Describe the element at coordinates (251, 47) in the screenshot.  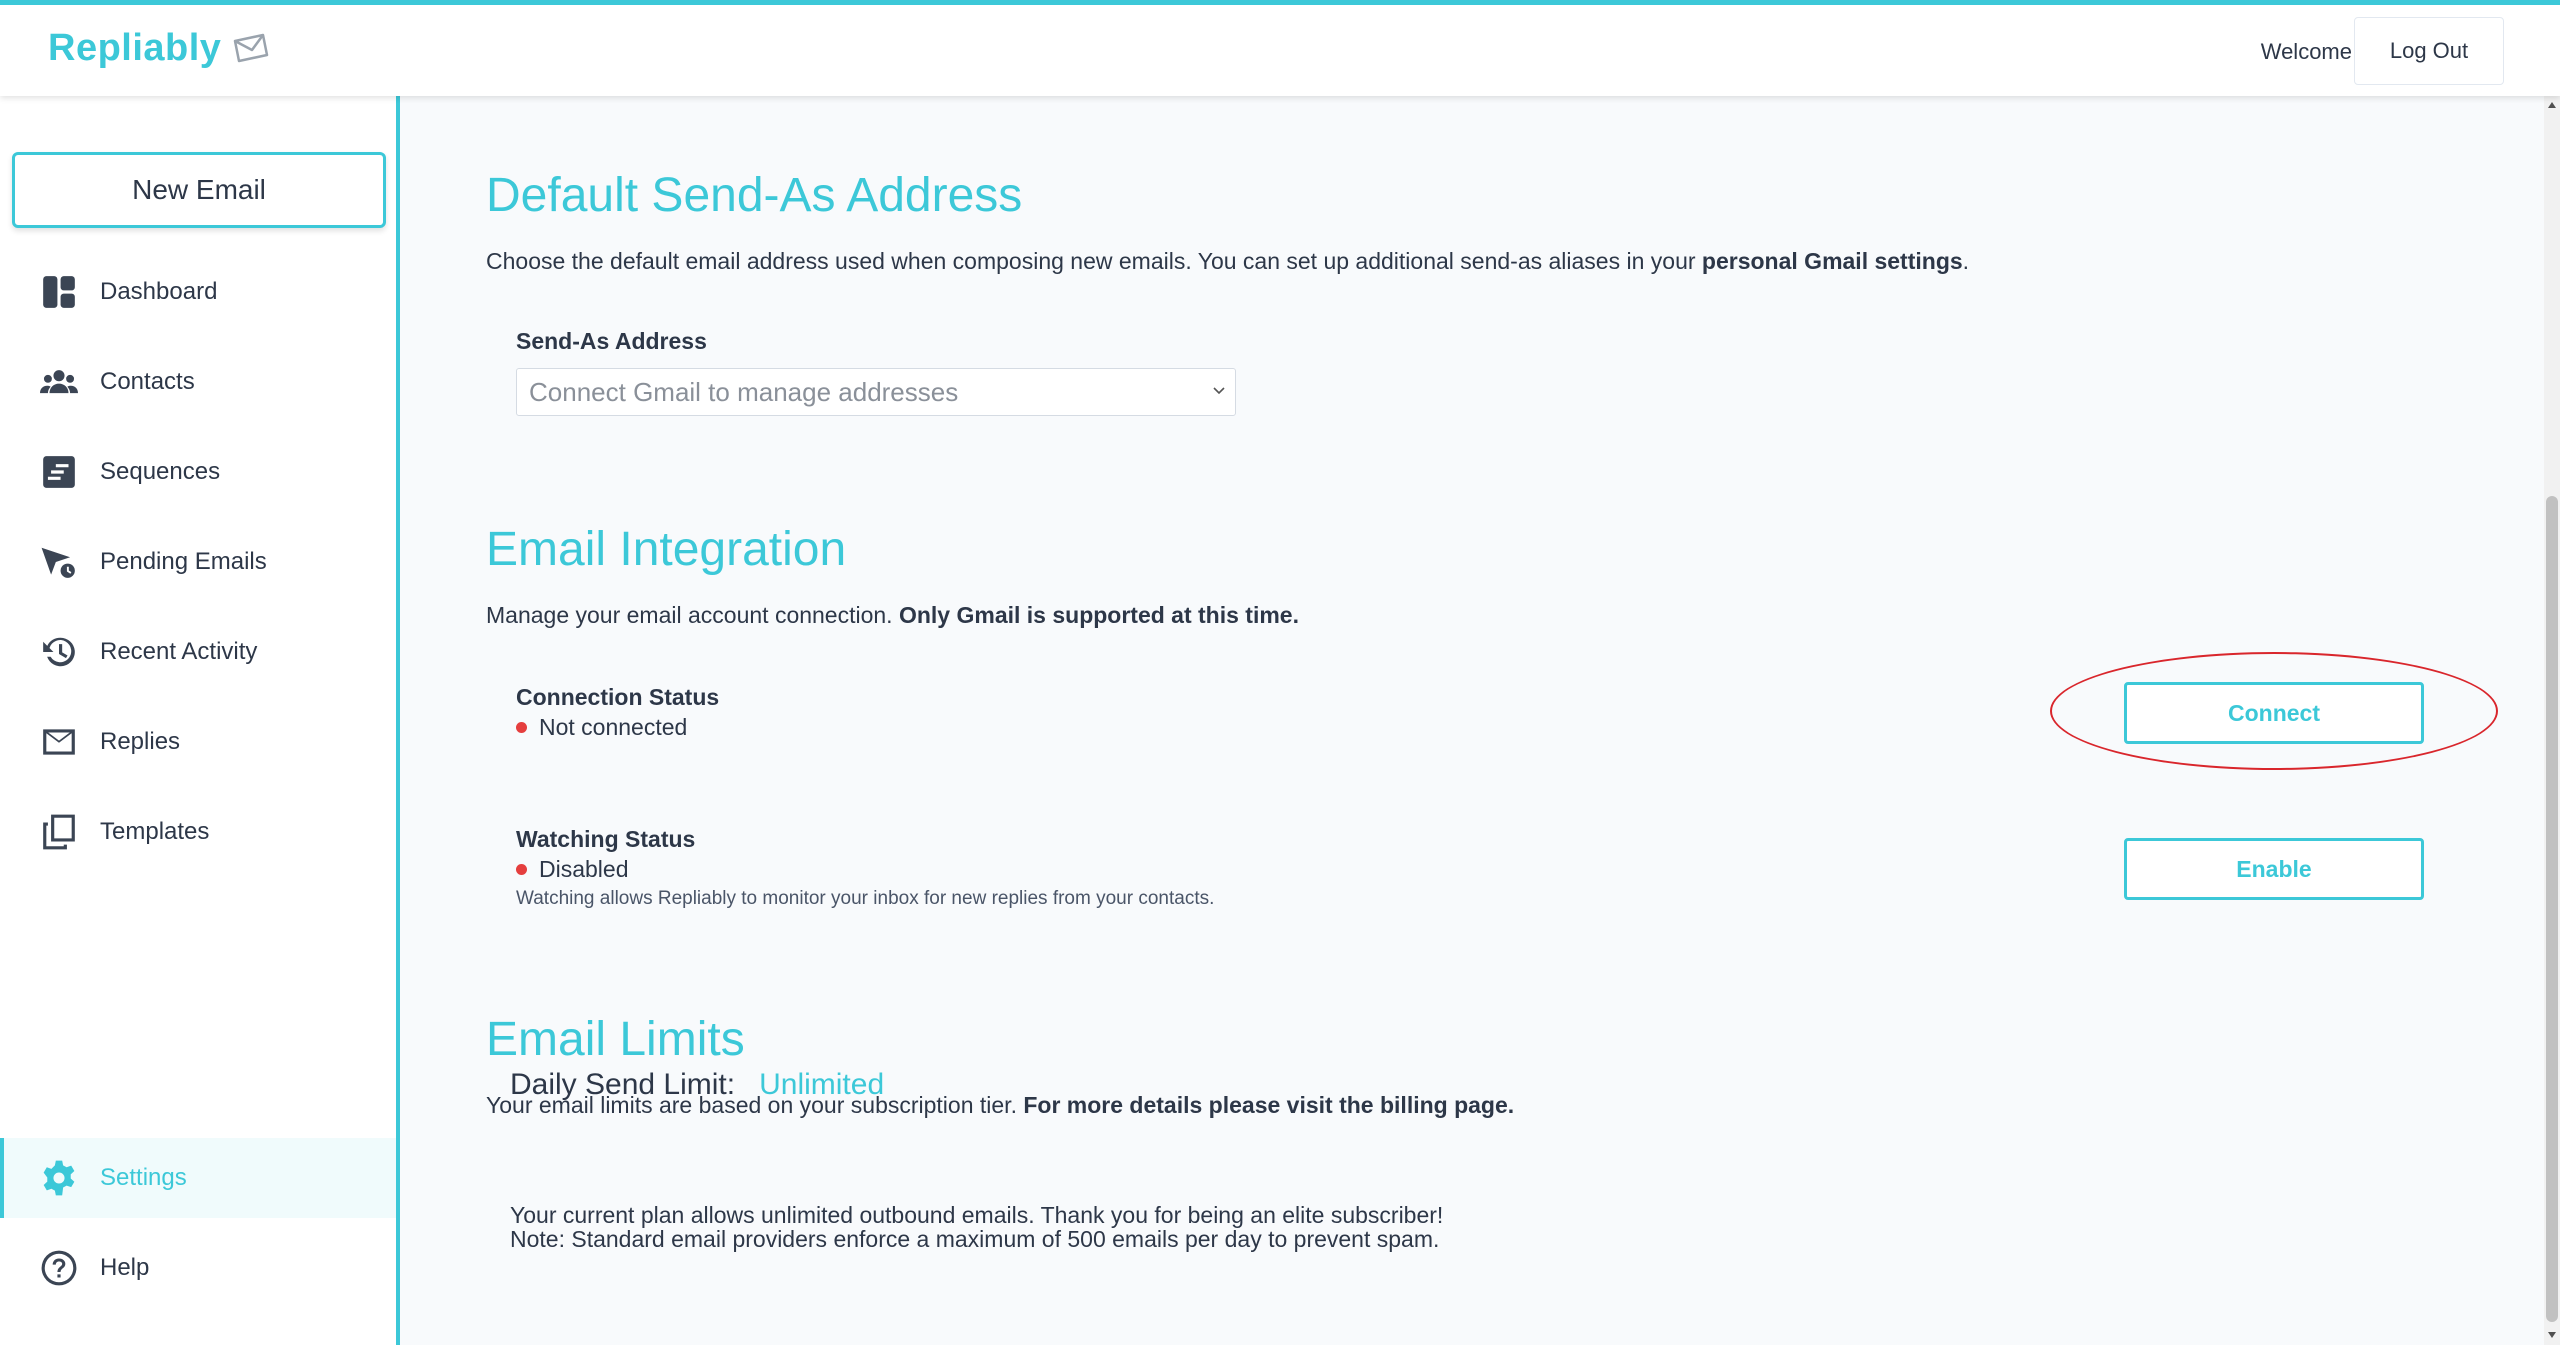
I see `envelope-logo-icon` at that location.